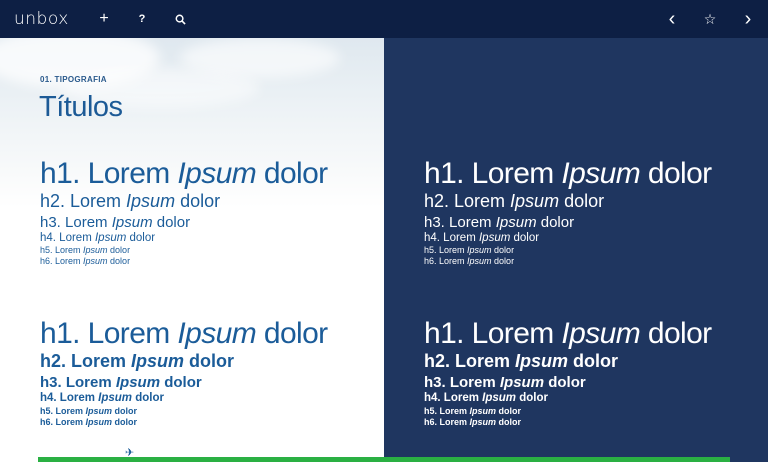 This screenshot has width=768, height=462. I want to click on top-bar: unbox + ? ‹ ☆ ›, so click(384, 19).